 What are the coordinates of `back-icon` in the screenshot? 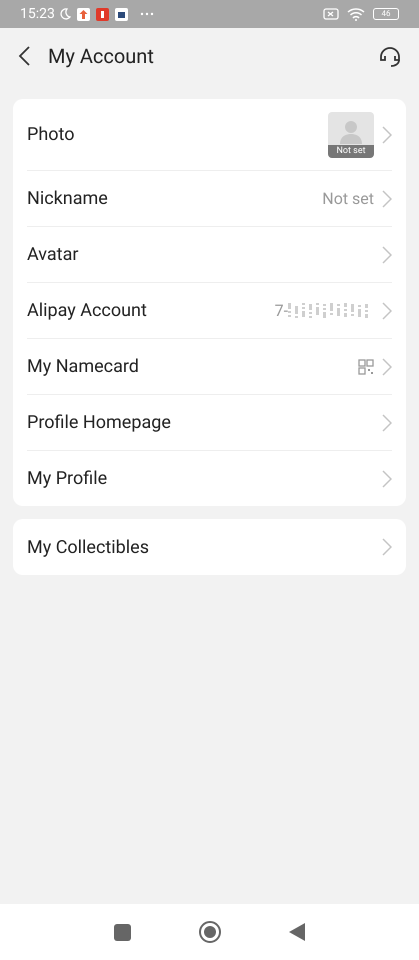 It's located at (24, 56).